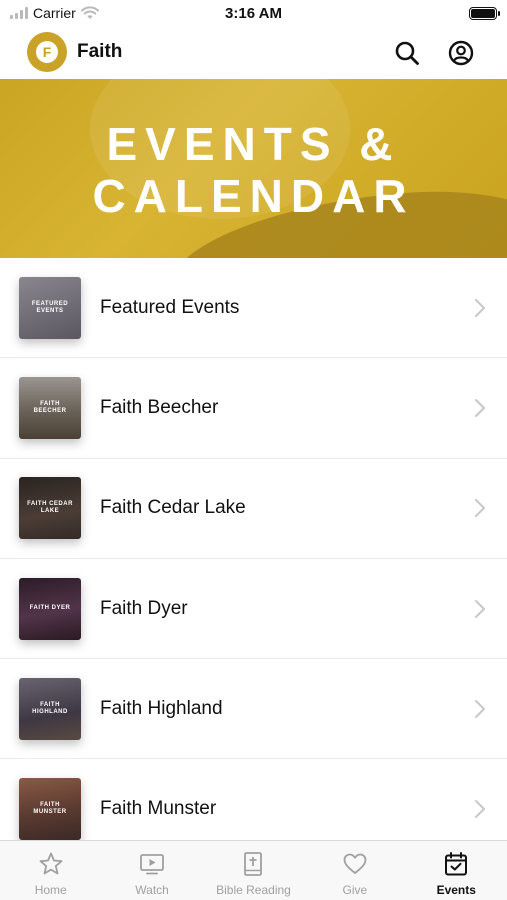 This screenshot has width=507, height=900. I want to click on status-time: 3:16 AM, so click(253, 13).